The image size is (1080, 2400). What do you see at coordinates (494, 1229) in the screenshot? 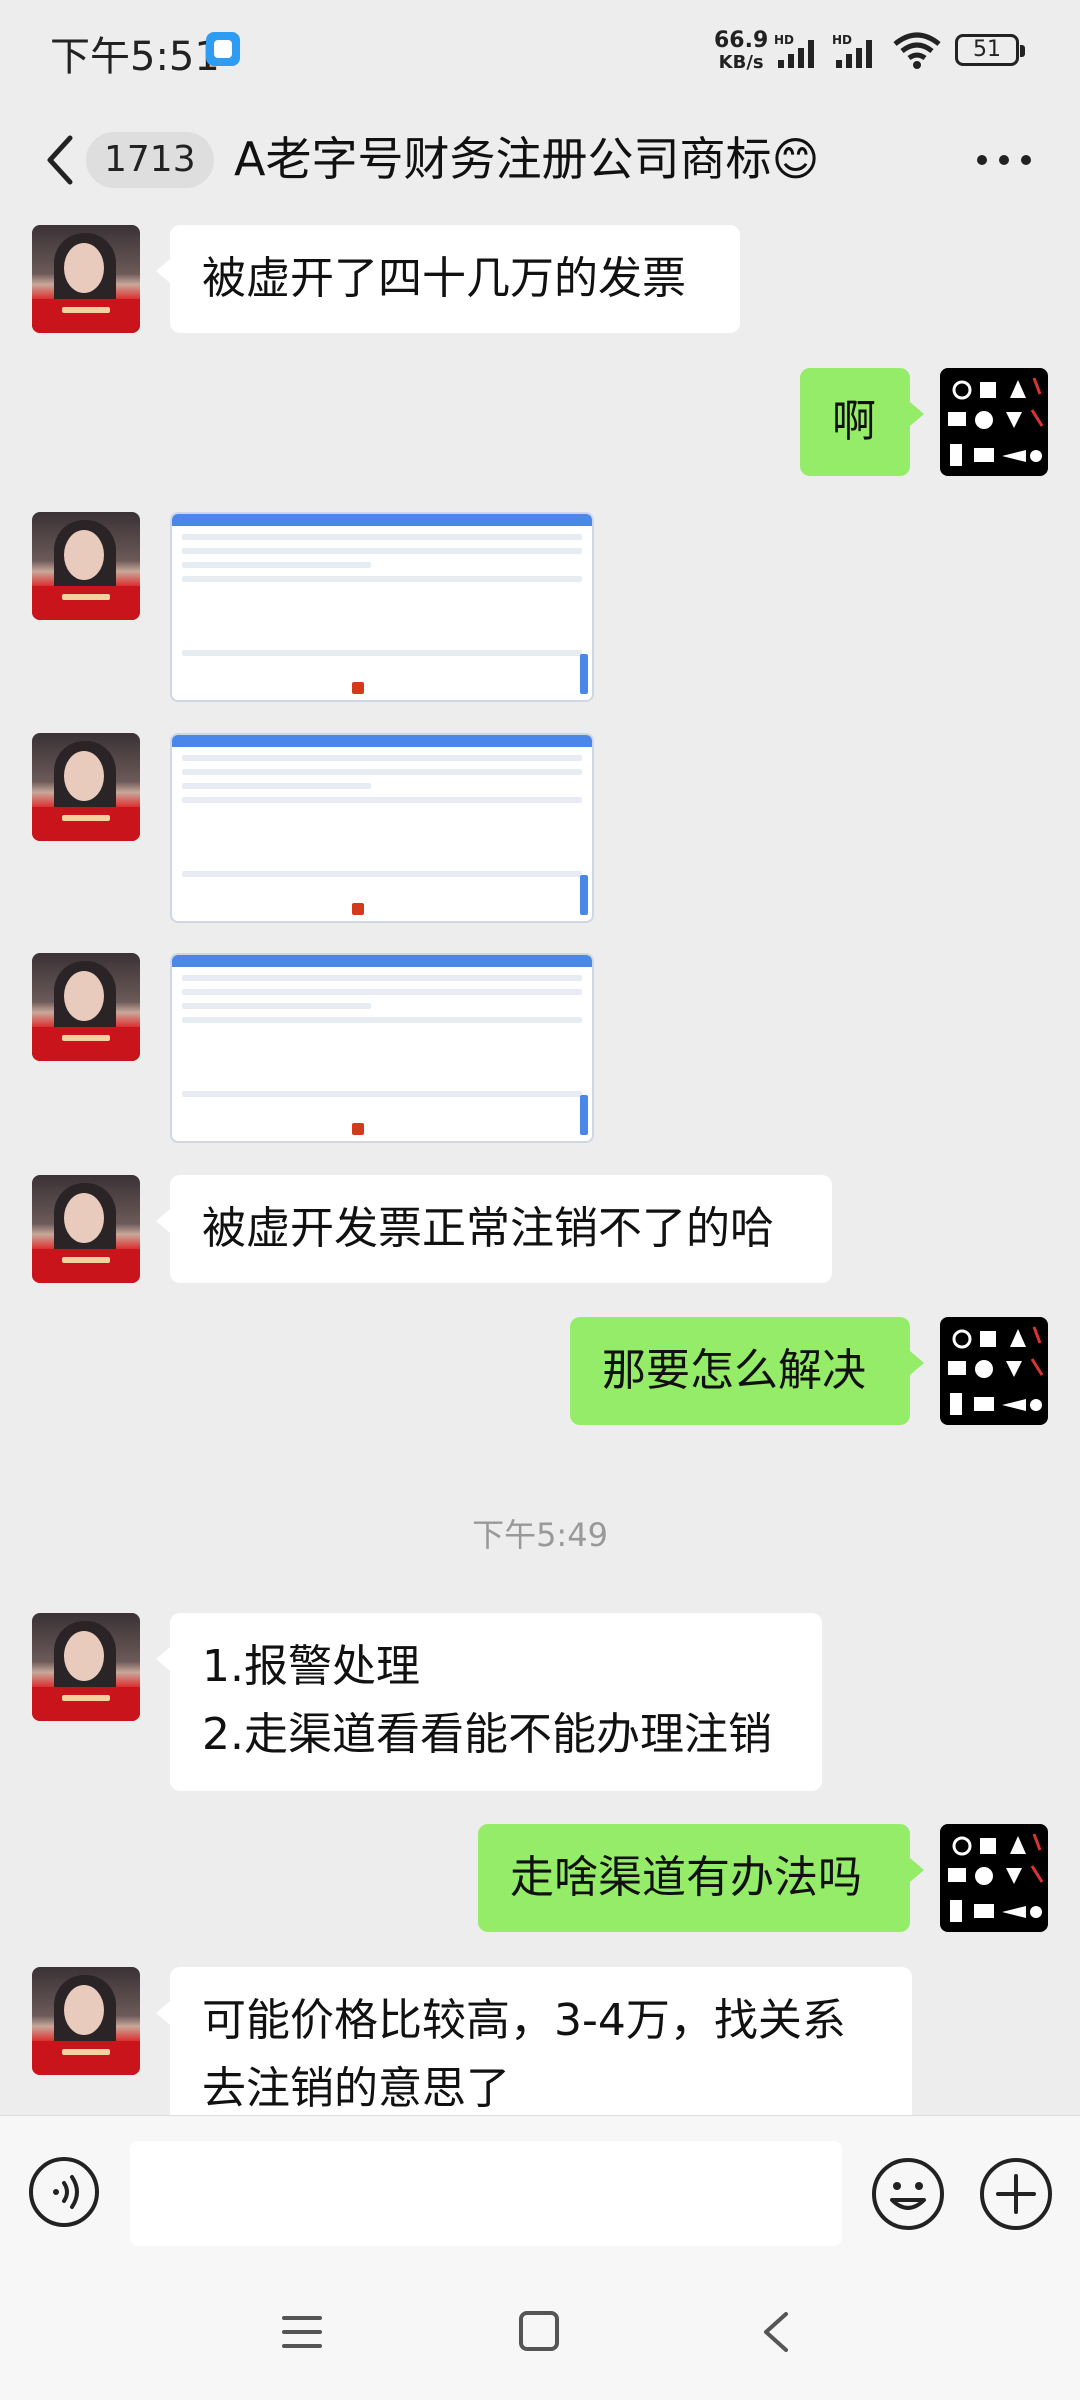
I see `incoming-message: 被虚开发票正常注销不了的哈` at bounding box center [494, 1229].